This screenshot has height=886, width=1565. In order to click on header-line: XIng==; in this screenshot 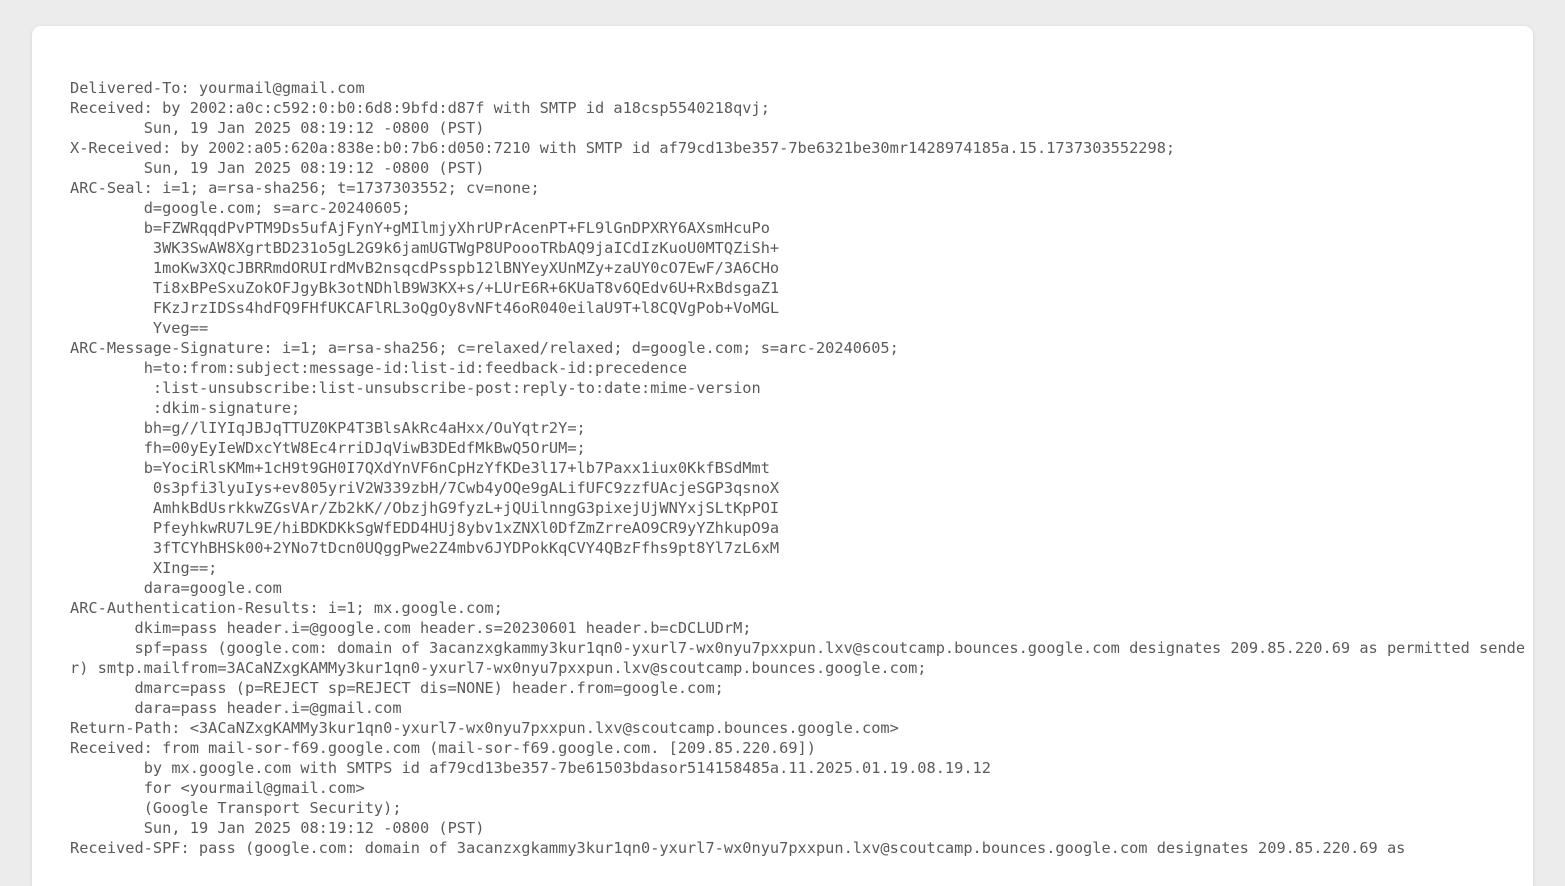, I will do `click(144, 568)`.